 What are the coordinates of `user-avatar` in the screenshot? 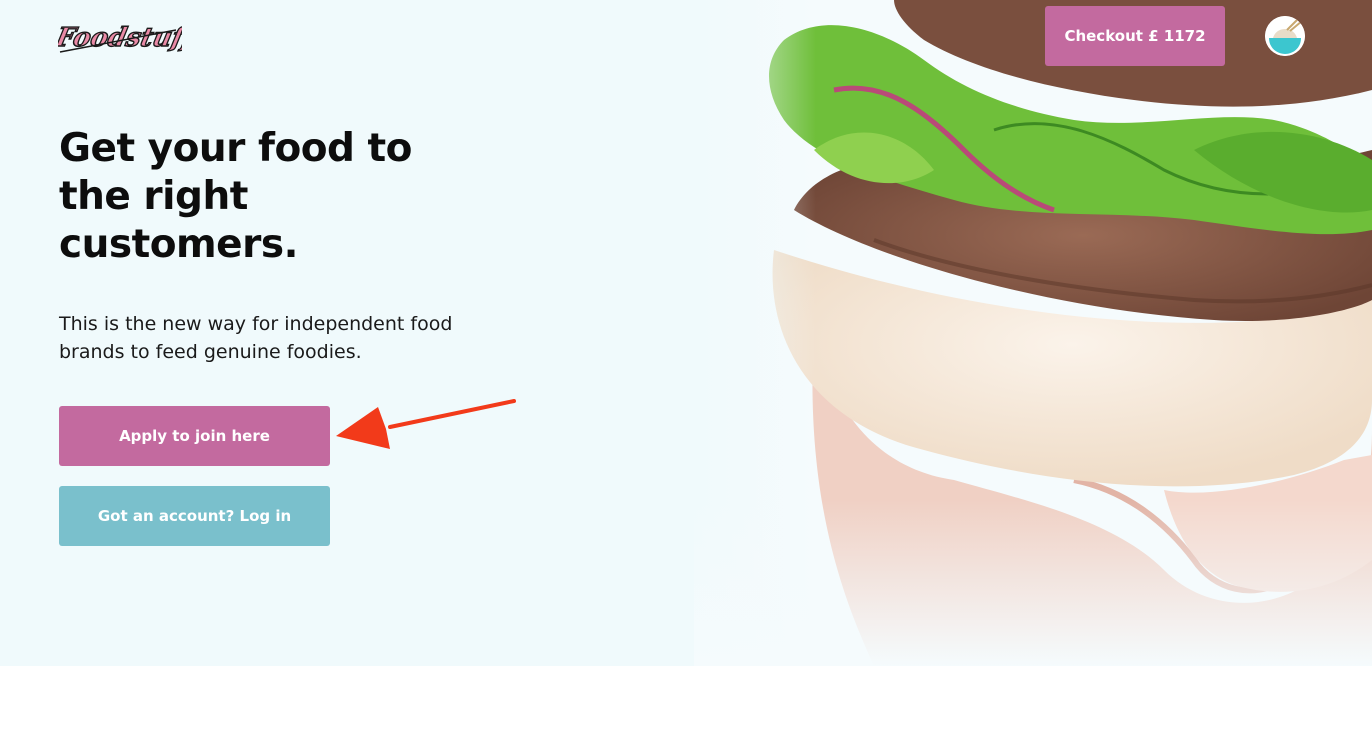 It's located at (1285, 36).